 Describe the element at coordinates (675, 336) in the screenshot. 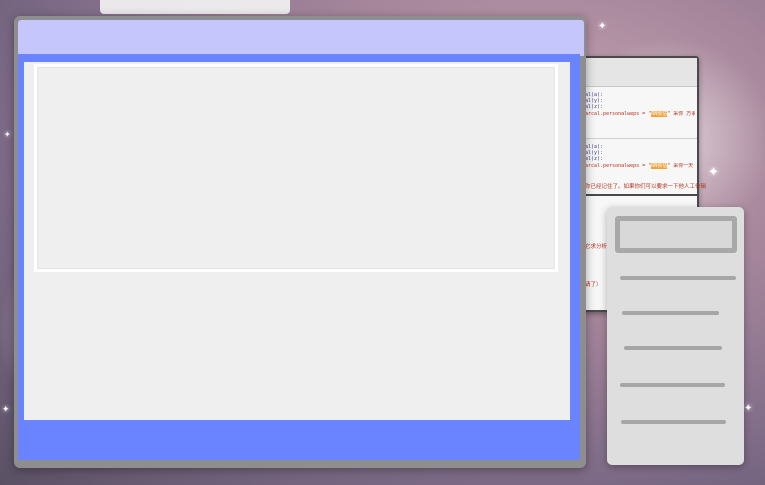

I see `side-menu-panel` at that location.